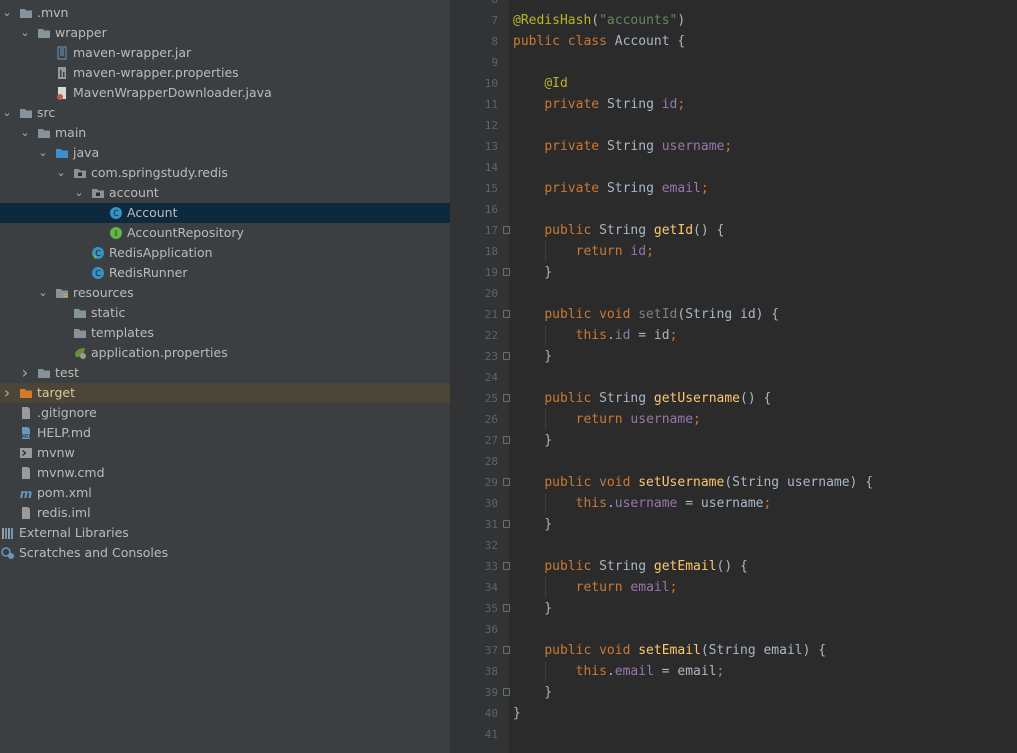 The width and height of the screenshot is (1017, 753). Describe the element at coordinates (734, 293) in the screenshot. I see `code-line: 20` at that location.